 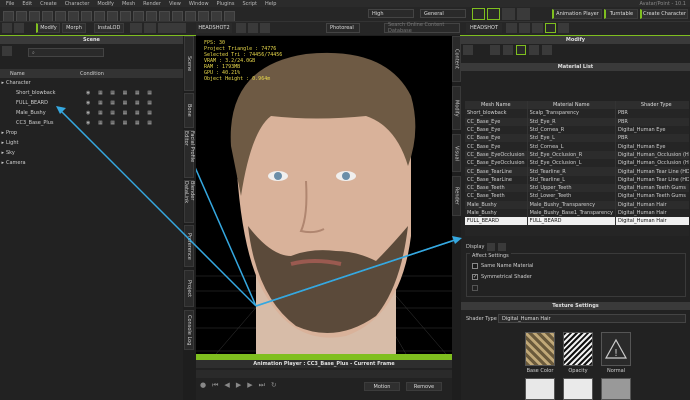 What do you see at coordinates (91, 153) in the screenshot?
I see `scene-tree-item: ▸ Sky` at bounding box center [91, 153].